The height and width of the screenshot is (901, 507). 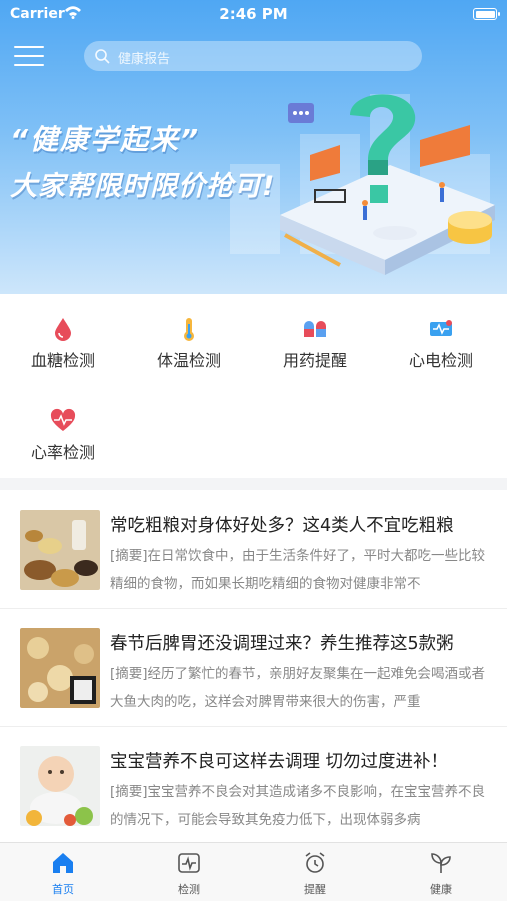 What do you see at coordinates (189, 329) in the screenshot?
I see `thermometer-icon` at bounding box center [189, 329].